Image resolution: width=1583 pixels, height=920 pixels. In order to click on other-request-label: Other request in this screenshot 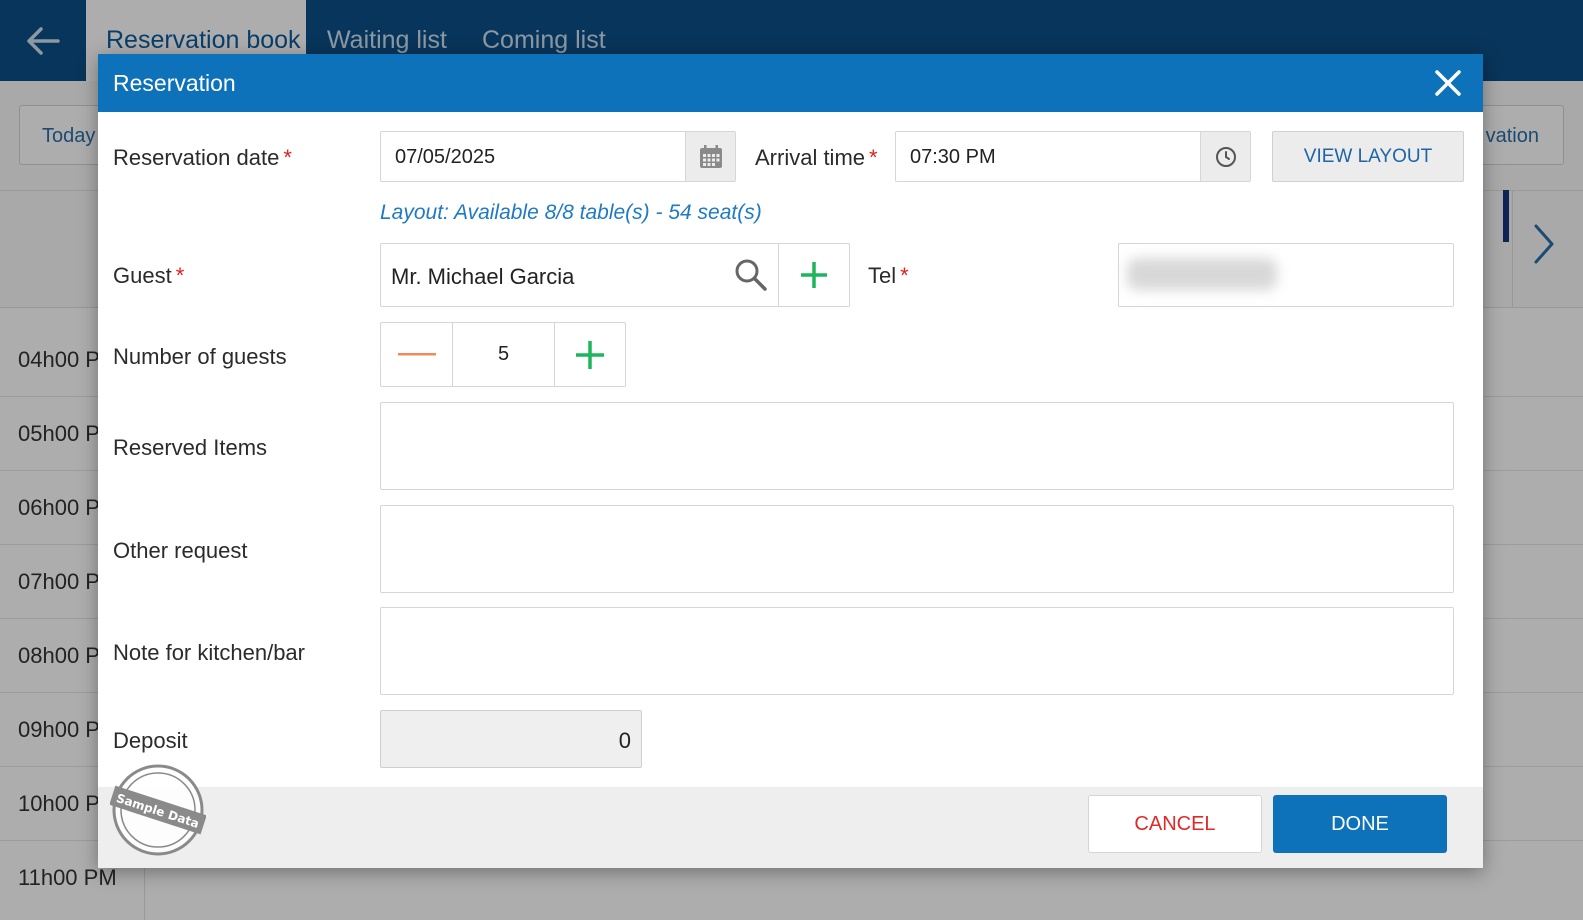, I will do `click(180, 550)`.